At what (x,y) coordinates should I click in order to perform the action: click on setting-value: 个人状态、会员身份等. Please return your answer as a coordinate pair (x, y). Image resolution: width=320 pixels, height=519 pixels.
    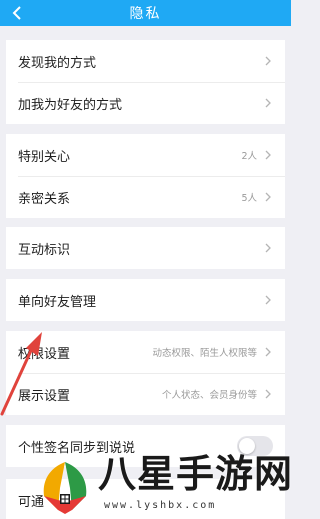
    Looking at the image, I should click on (209, 395).